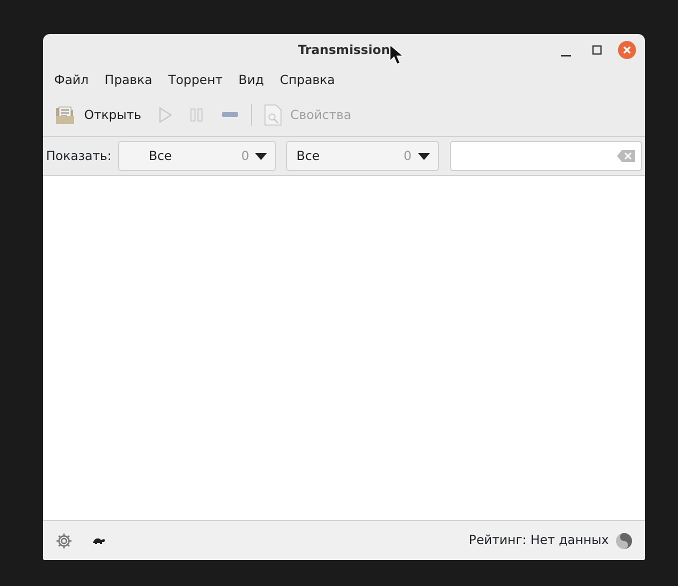 This screenshot has width=678, height=586. Describe the element at coordinates (195, 80) in the screenshot. I see `menu-item: Торрент` at that location.